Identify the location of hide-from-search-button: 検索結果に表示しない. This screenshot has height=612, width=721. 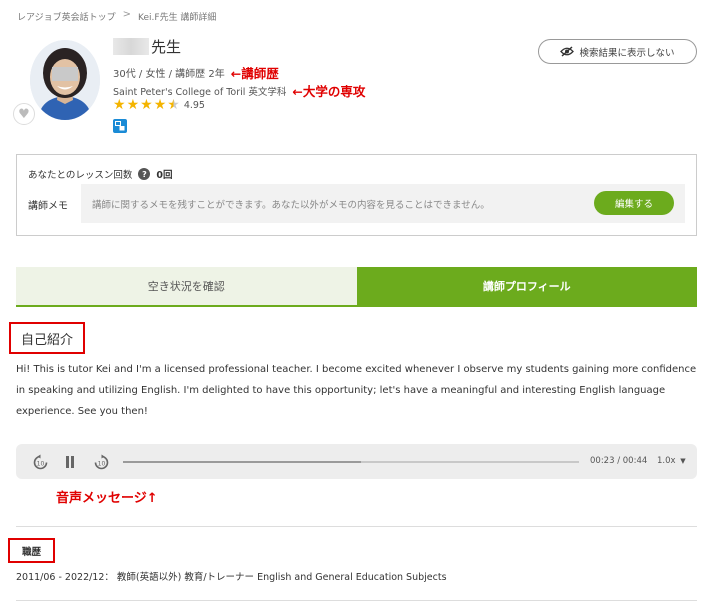
(617, 51).